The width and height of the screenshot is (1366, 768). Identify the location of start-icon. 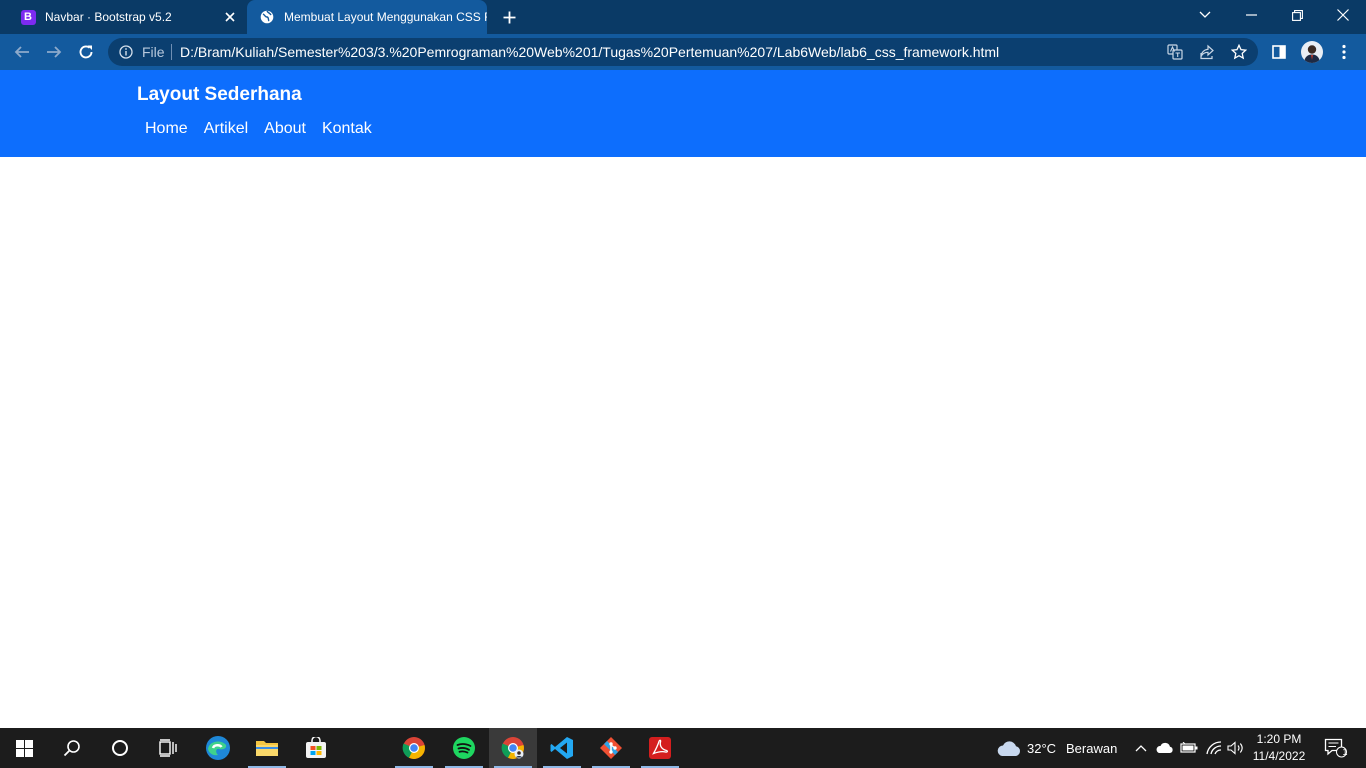
(24, 748).